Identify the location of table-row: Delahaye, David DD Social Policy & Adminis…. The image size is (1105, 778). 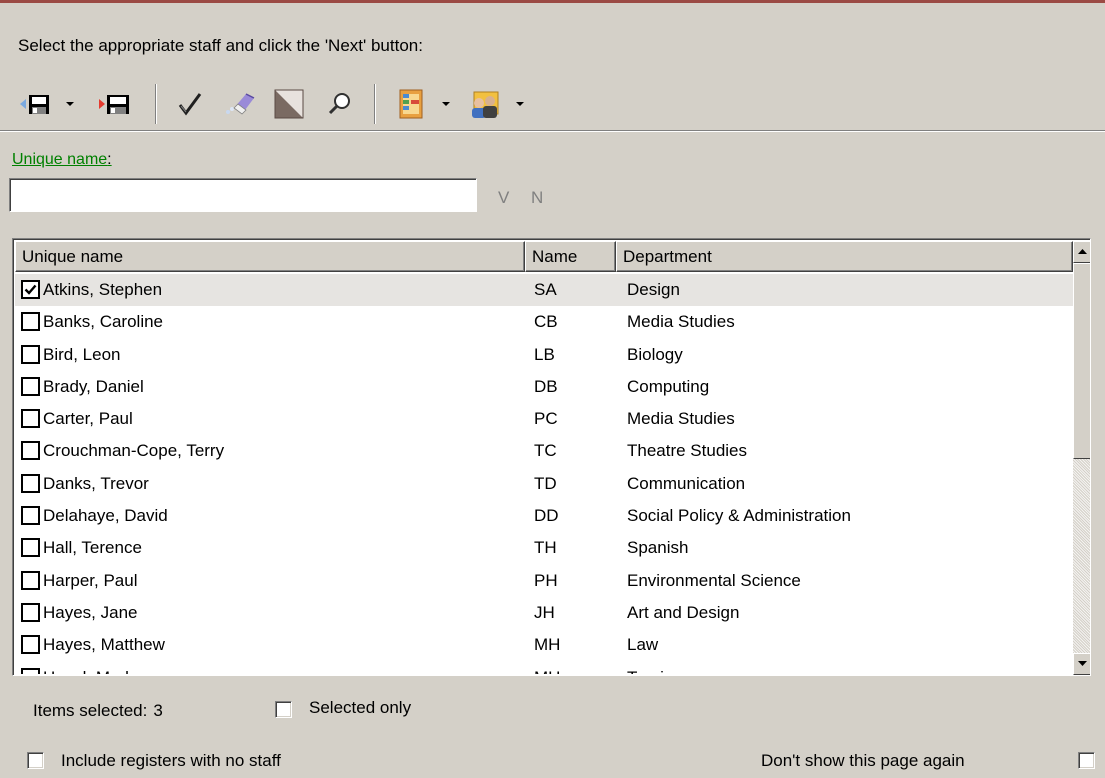
(544, 516).